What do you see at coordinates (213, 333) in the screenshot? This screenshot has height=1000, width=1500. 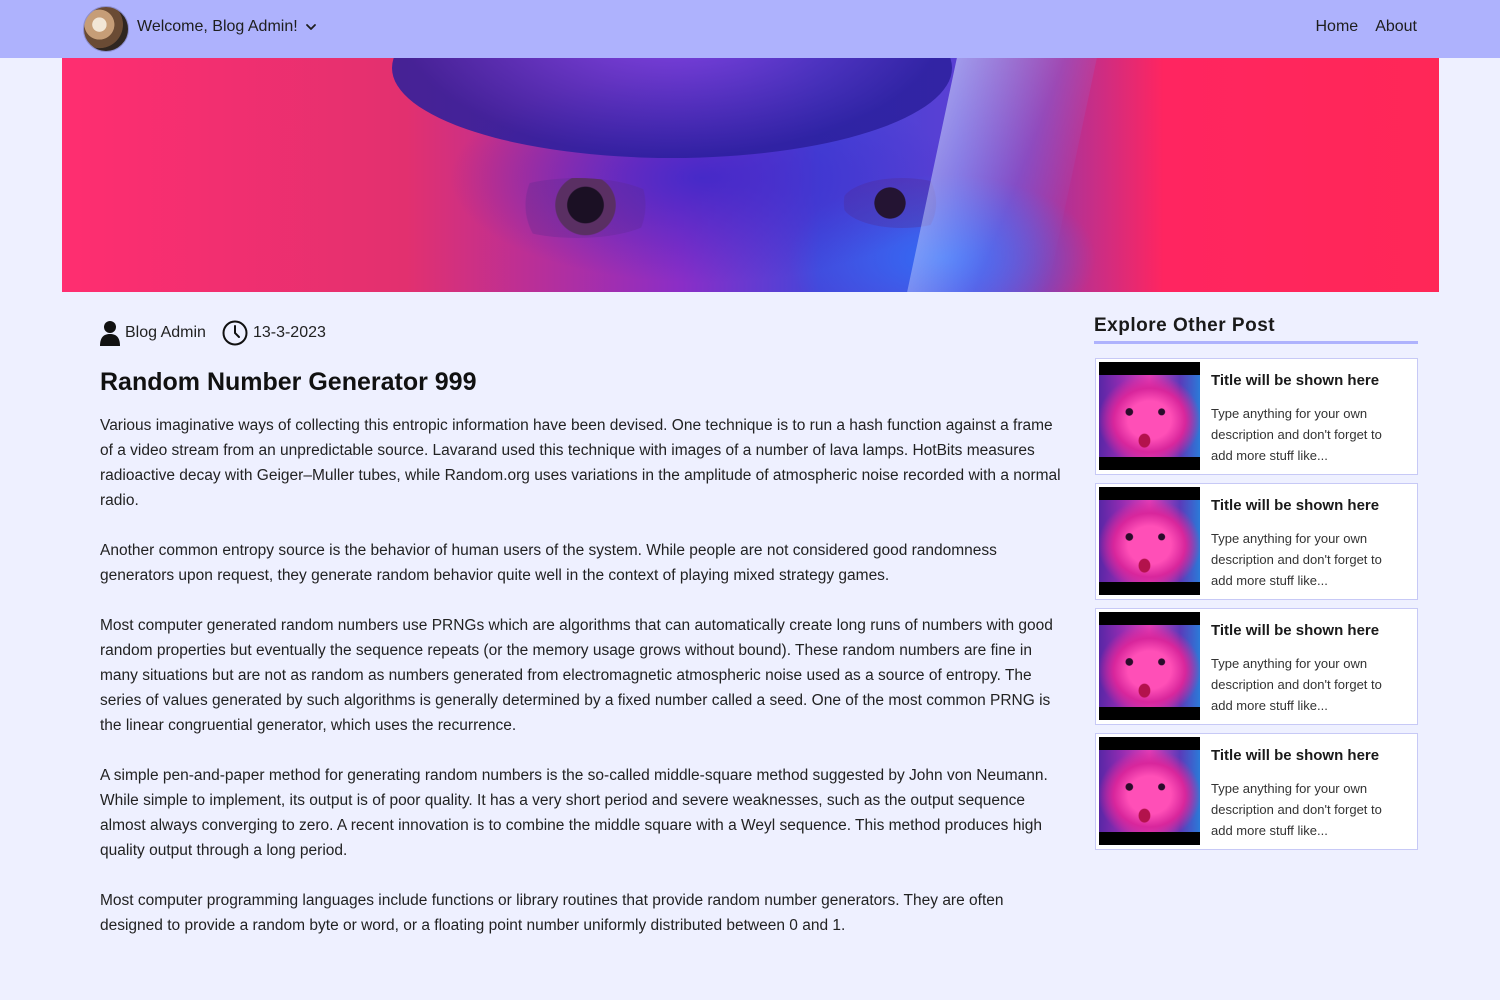 I see `post-meta: Blog Admin 13-3-2023` at bounding box center [213, 333].